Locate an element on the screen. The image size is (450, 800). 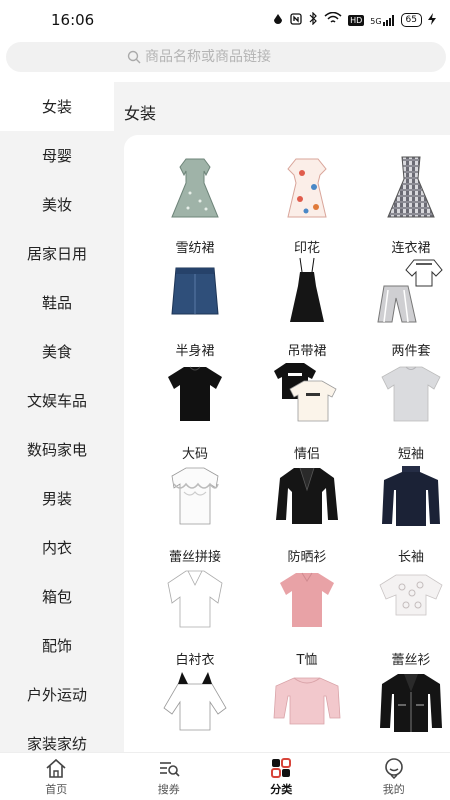
charging-icon is located at coordinates (432, 20).